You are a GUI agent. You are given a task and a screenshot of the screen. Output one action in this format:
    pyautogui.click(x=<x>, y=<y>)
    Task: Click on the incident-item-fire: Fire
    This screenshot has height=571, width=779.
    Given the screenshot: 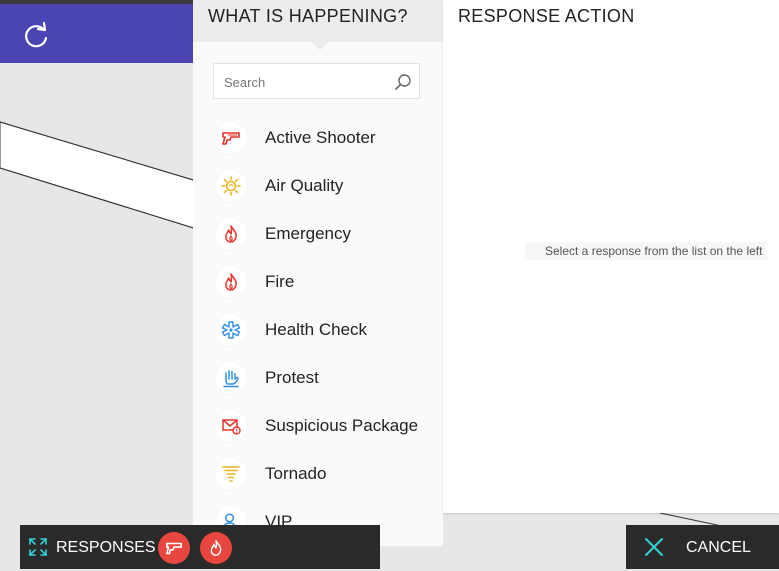 What is the action you would take?
    pyautogui.click(x=318, y=282)
    